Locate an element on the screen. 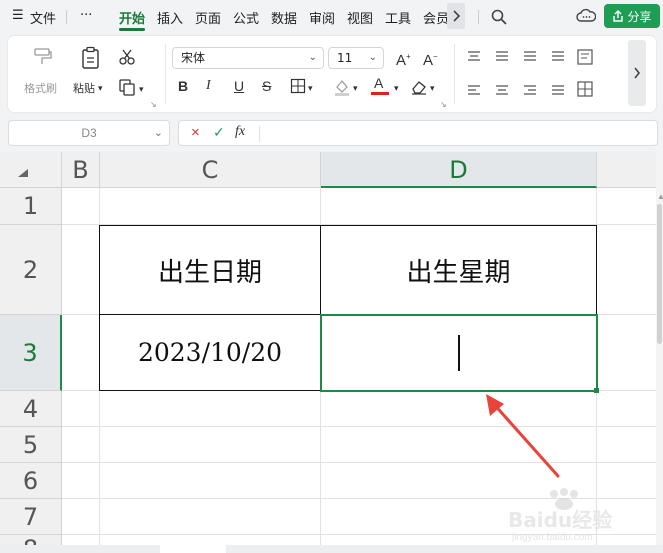  confirm-edit-icon: ✓ is located at coordinates (219, 132).